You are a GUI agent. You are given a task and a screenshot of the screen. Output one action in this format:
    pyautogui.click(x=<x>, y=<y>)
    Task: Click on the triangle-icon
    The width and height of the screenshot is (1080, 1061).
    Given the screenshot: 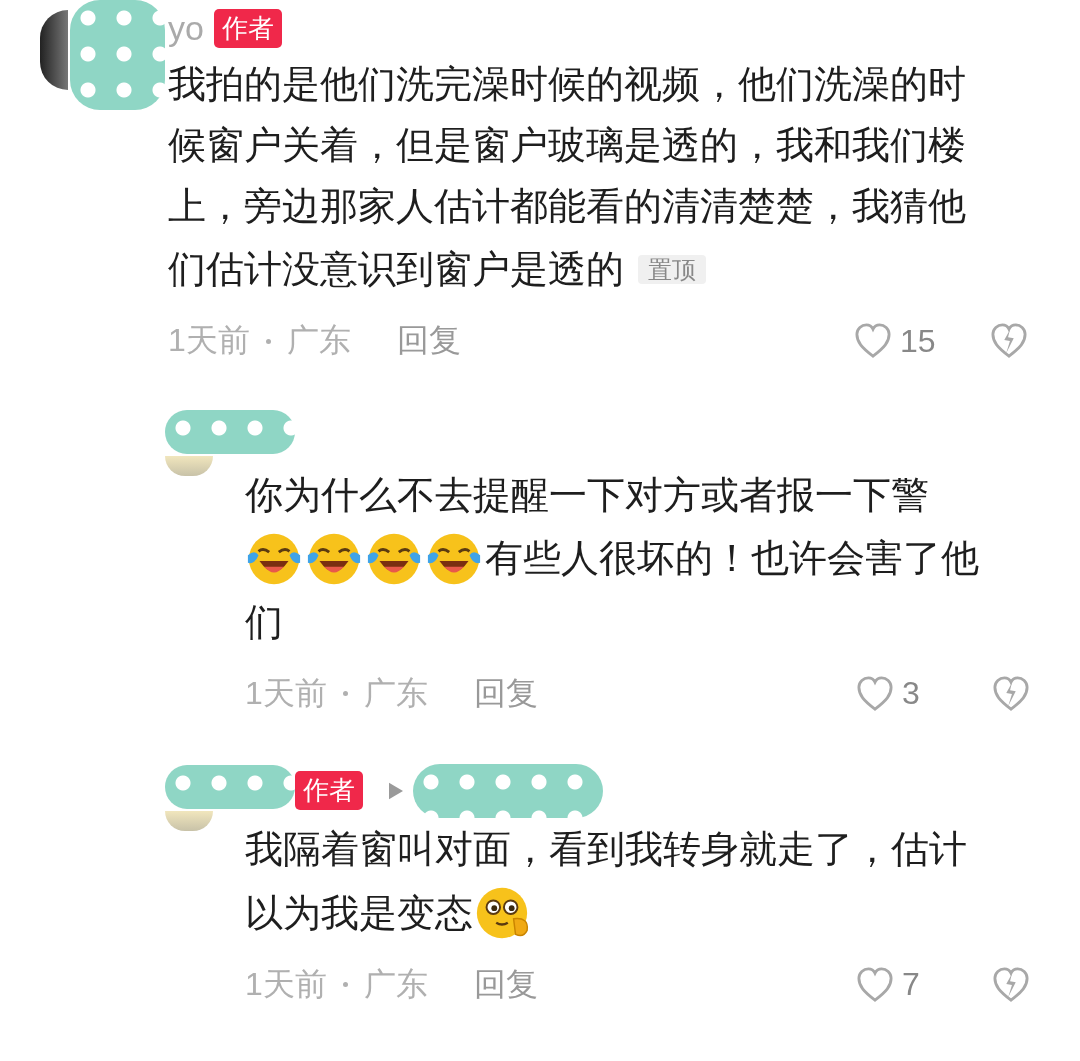 What is the action you would take?
    pyautogui.click(x=396, y=790)
    